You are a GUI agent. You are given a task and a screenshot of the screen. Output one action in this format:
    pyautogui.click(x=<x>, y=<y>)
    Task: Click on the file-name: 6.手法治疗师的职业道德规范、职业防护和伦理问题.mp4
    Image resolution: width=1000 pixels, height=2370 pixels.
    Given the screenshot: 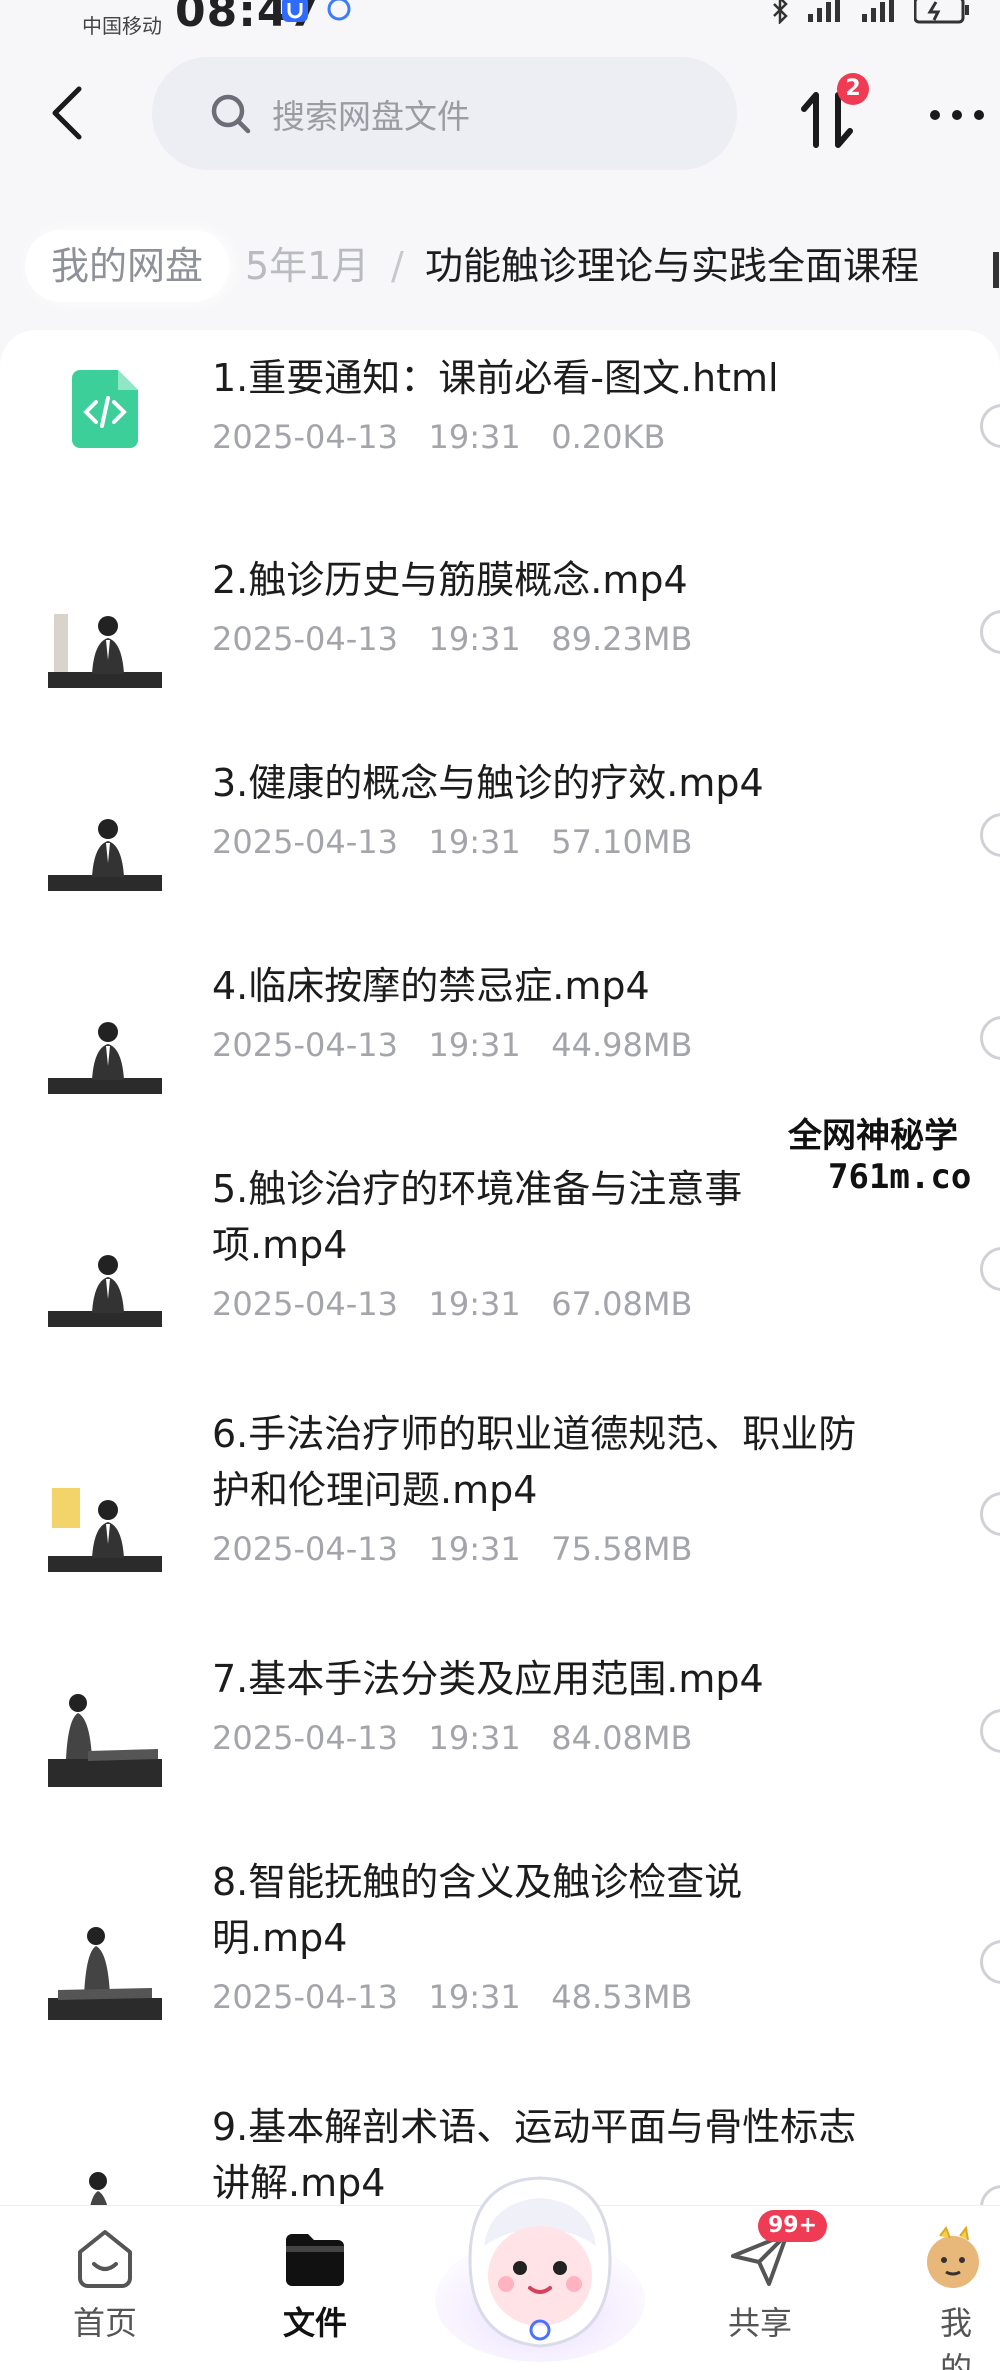 What is the action you would take?
    pyautogui.click(x=534, y=1462)
    